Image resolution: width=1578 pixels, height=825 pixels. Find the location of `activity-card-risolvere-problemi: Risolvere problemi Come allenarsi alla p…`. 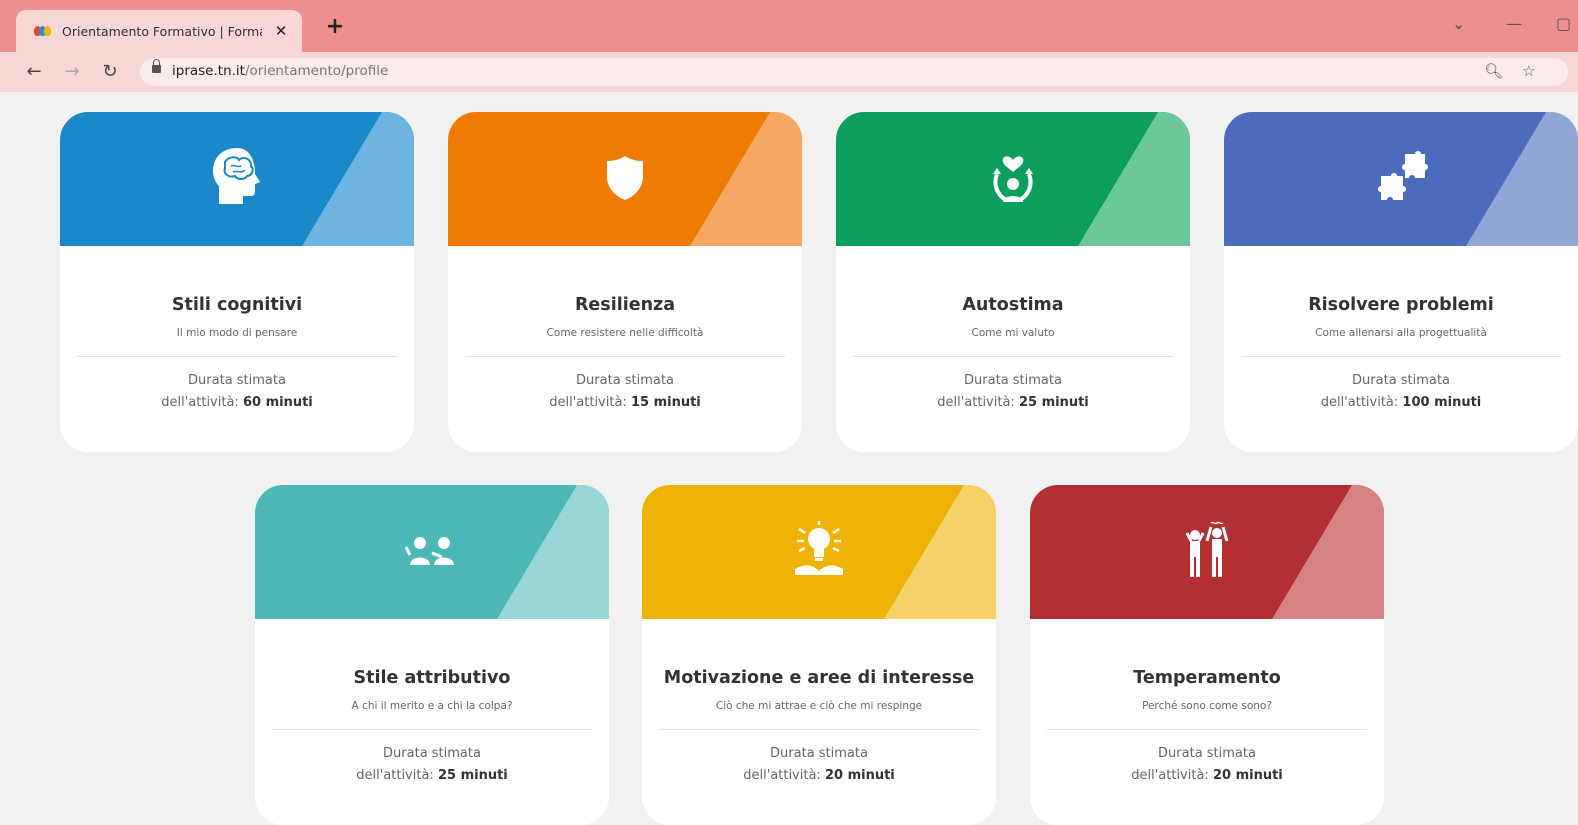

activity-card-risolvere-problemi: Risolvere problemi Come allenarsi alla p… is located at coordinates (1401, 282).